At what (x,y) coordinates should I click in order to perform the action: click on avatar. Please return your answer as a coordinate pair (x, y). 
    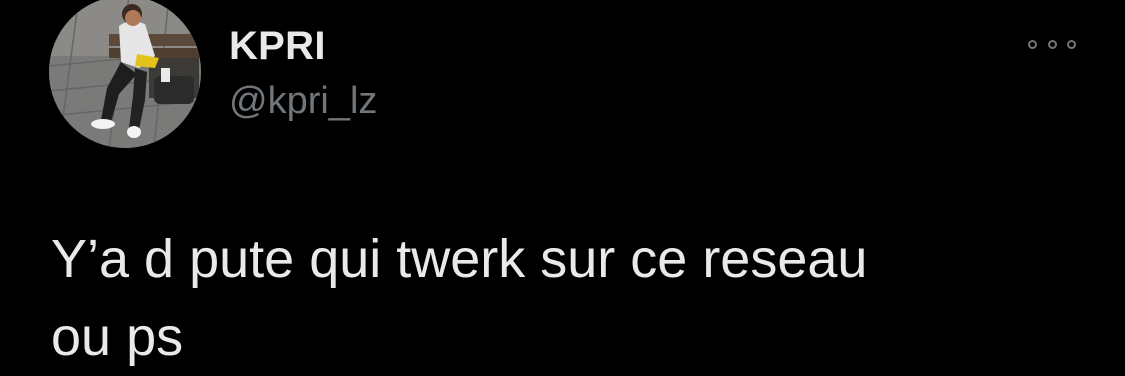
    Looking at the image, I should click on (125, 74).